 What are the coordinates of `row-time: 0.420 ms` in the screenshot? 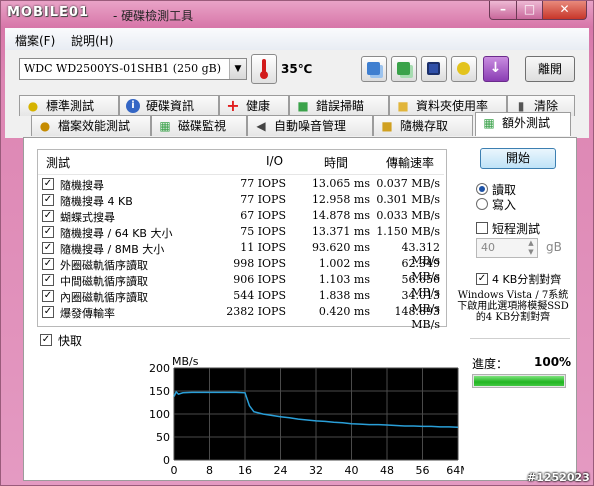 It's located at (344, 311).